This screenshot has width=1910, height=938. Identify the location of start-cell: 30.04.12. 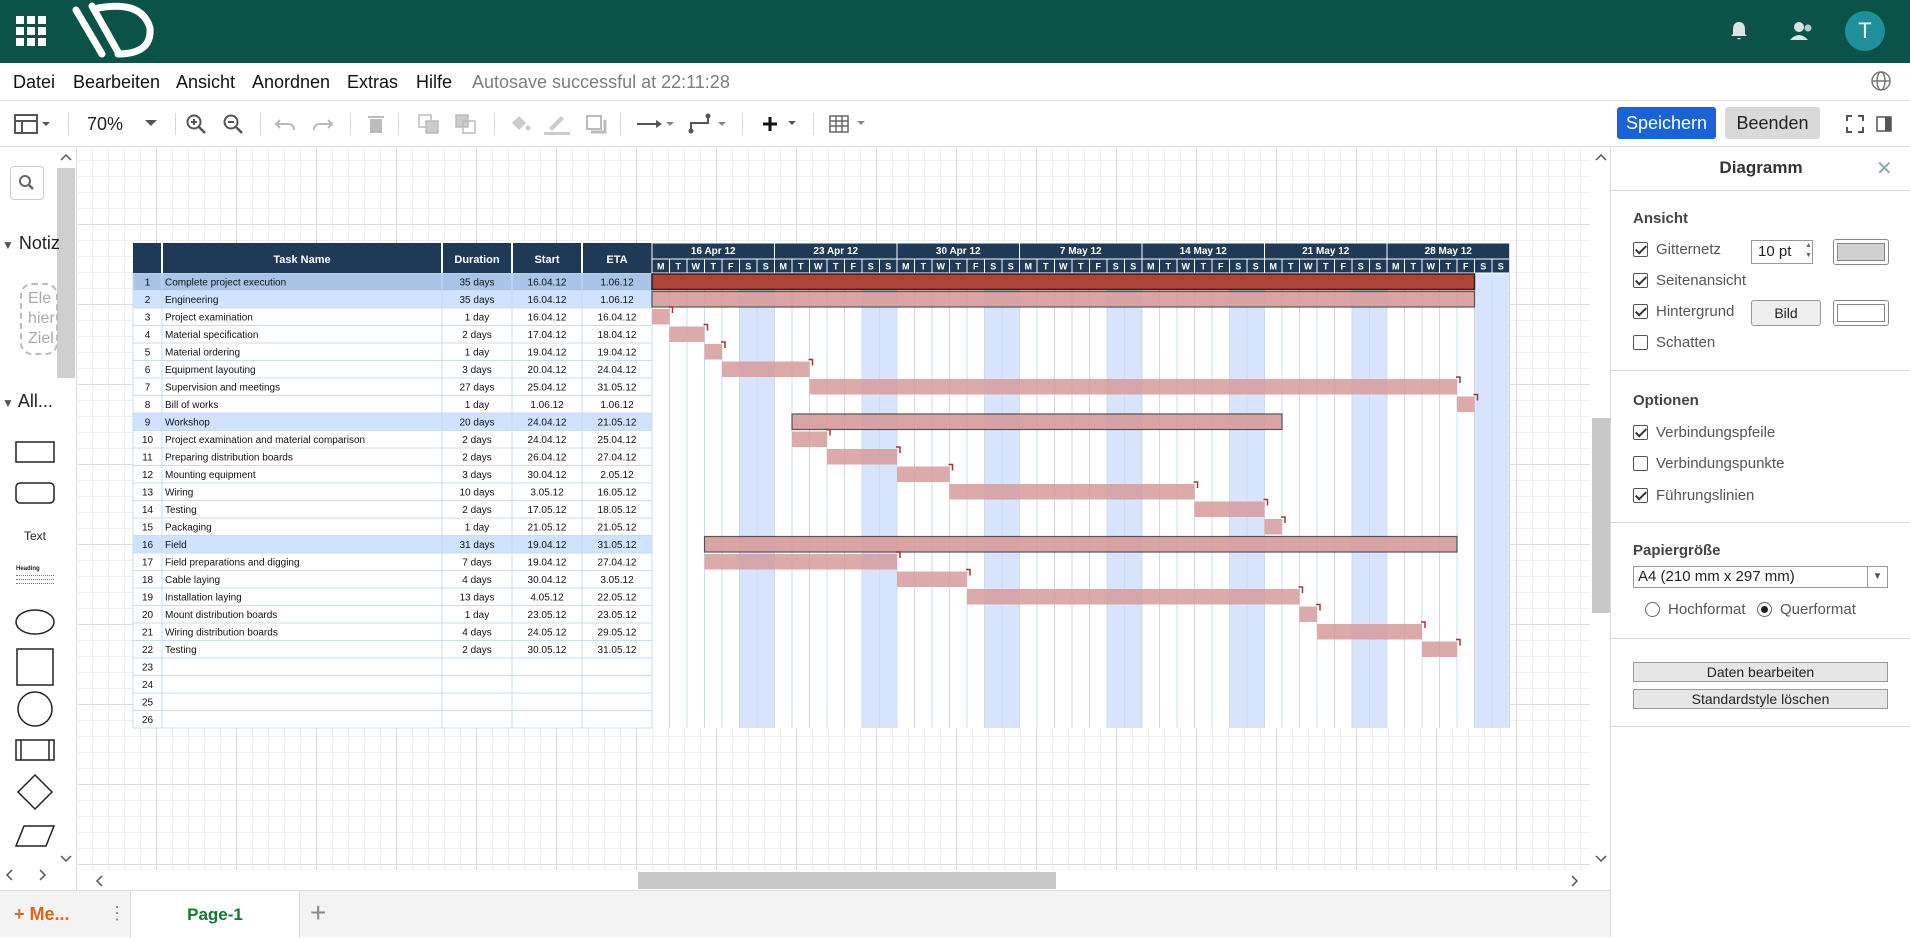
(547, 580).